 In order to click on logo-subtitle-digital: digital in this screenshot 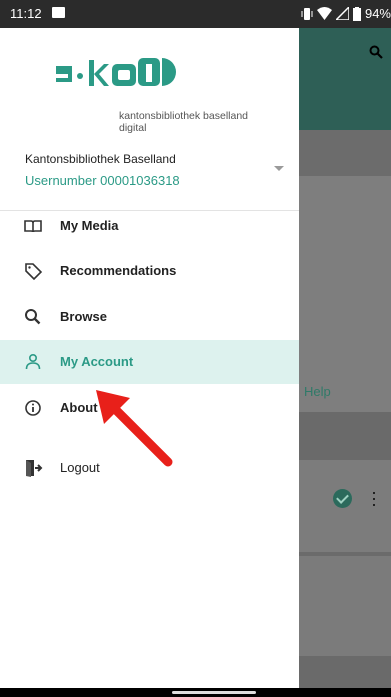, I will do `click(133, 128)`.